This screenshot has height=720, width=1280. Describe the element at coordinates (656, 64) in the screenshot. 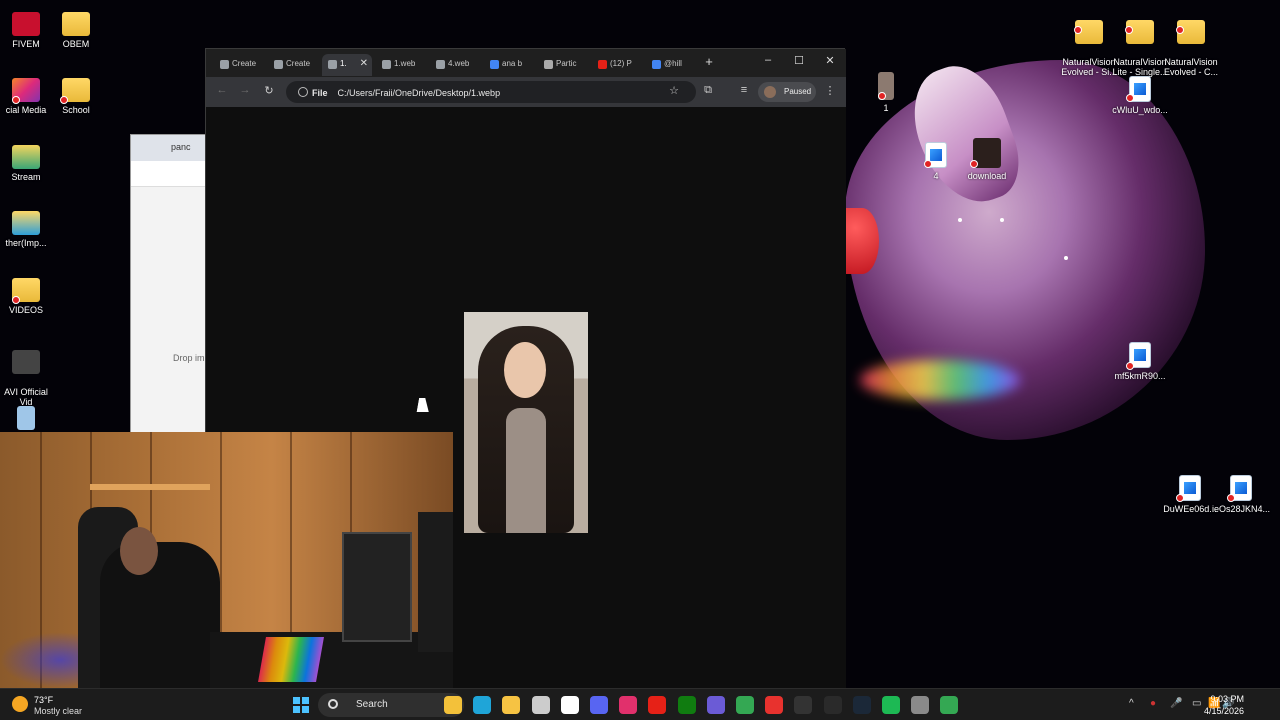

I see `google-icon` at that location.